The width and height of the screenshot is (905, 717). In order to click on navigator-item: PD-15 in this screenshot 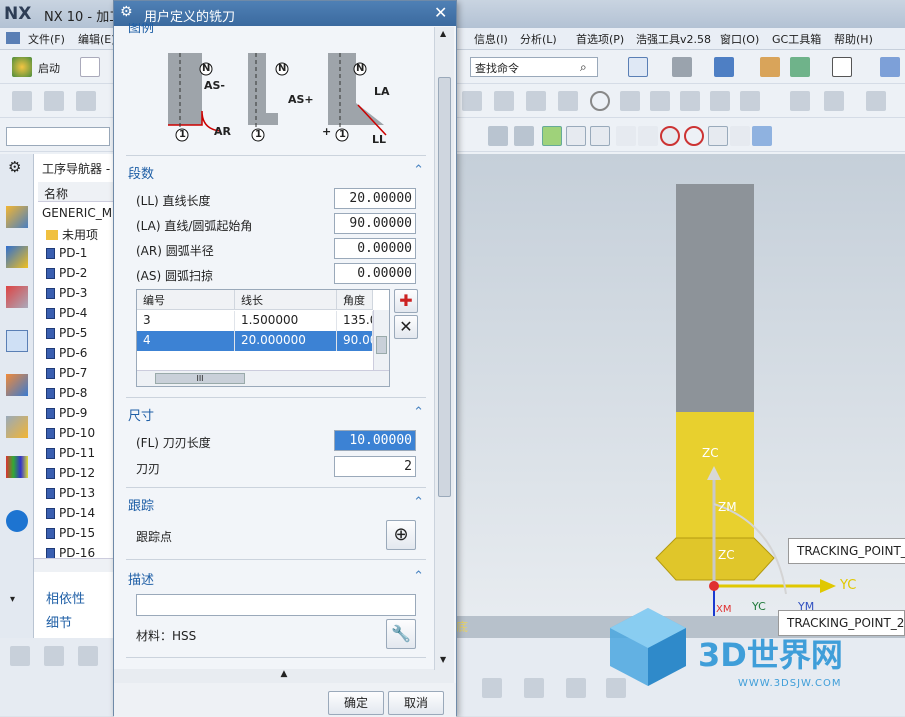, I will do `click(70, 533)`.